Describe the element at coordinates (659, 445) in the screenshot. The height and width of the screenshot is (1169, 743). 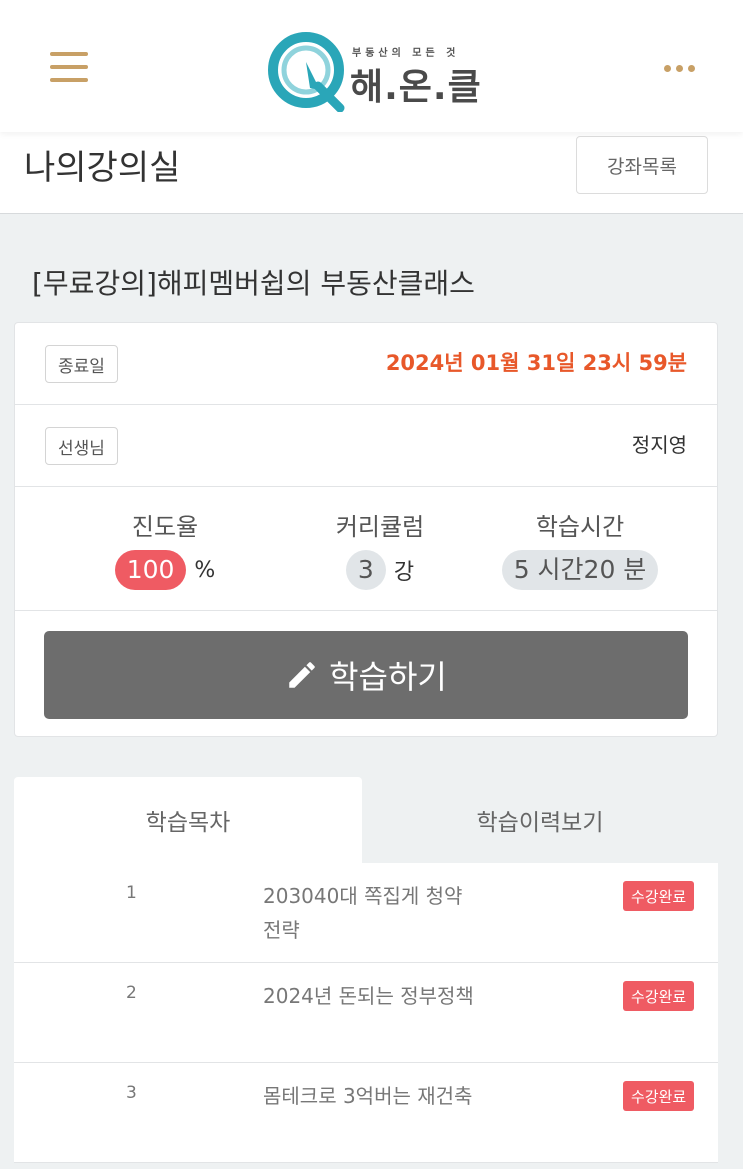
I see `teacher-value: 정지영` at that location.